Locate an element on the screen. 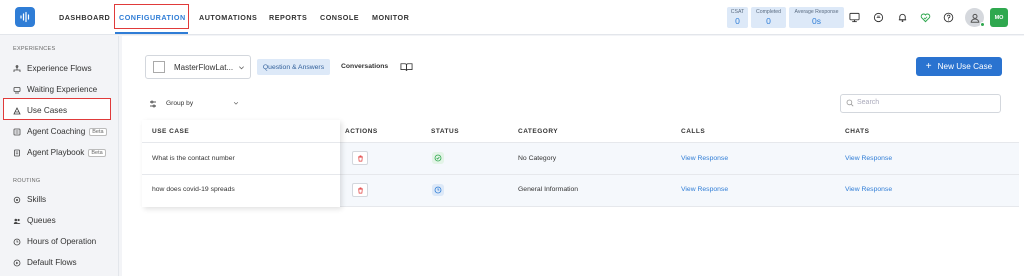 Image resolution: width=1024 pixels, height=276 pixels. table-row-category: No Category is located at coordinates (537, 158).